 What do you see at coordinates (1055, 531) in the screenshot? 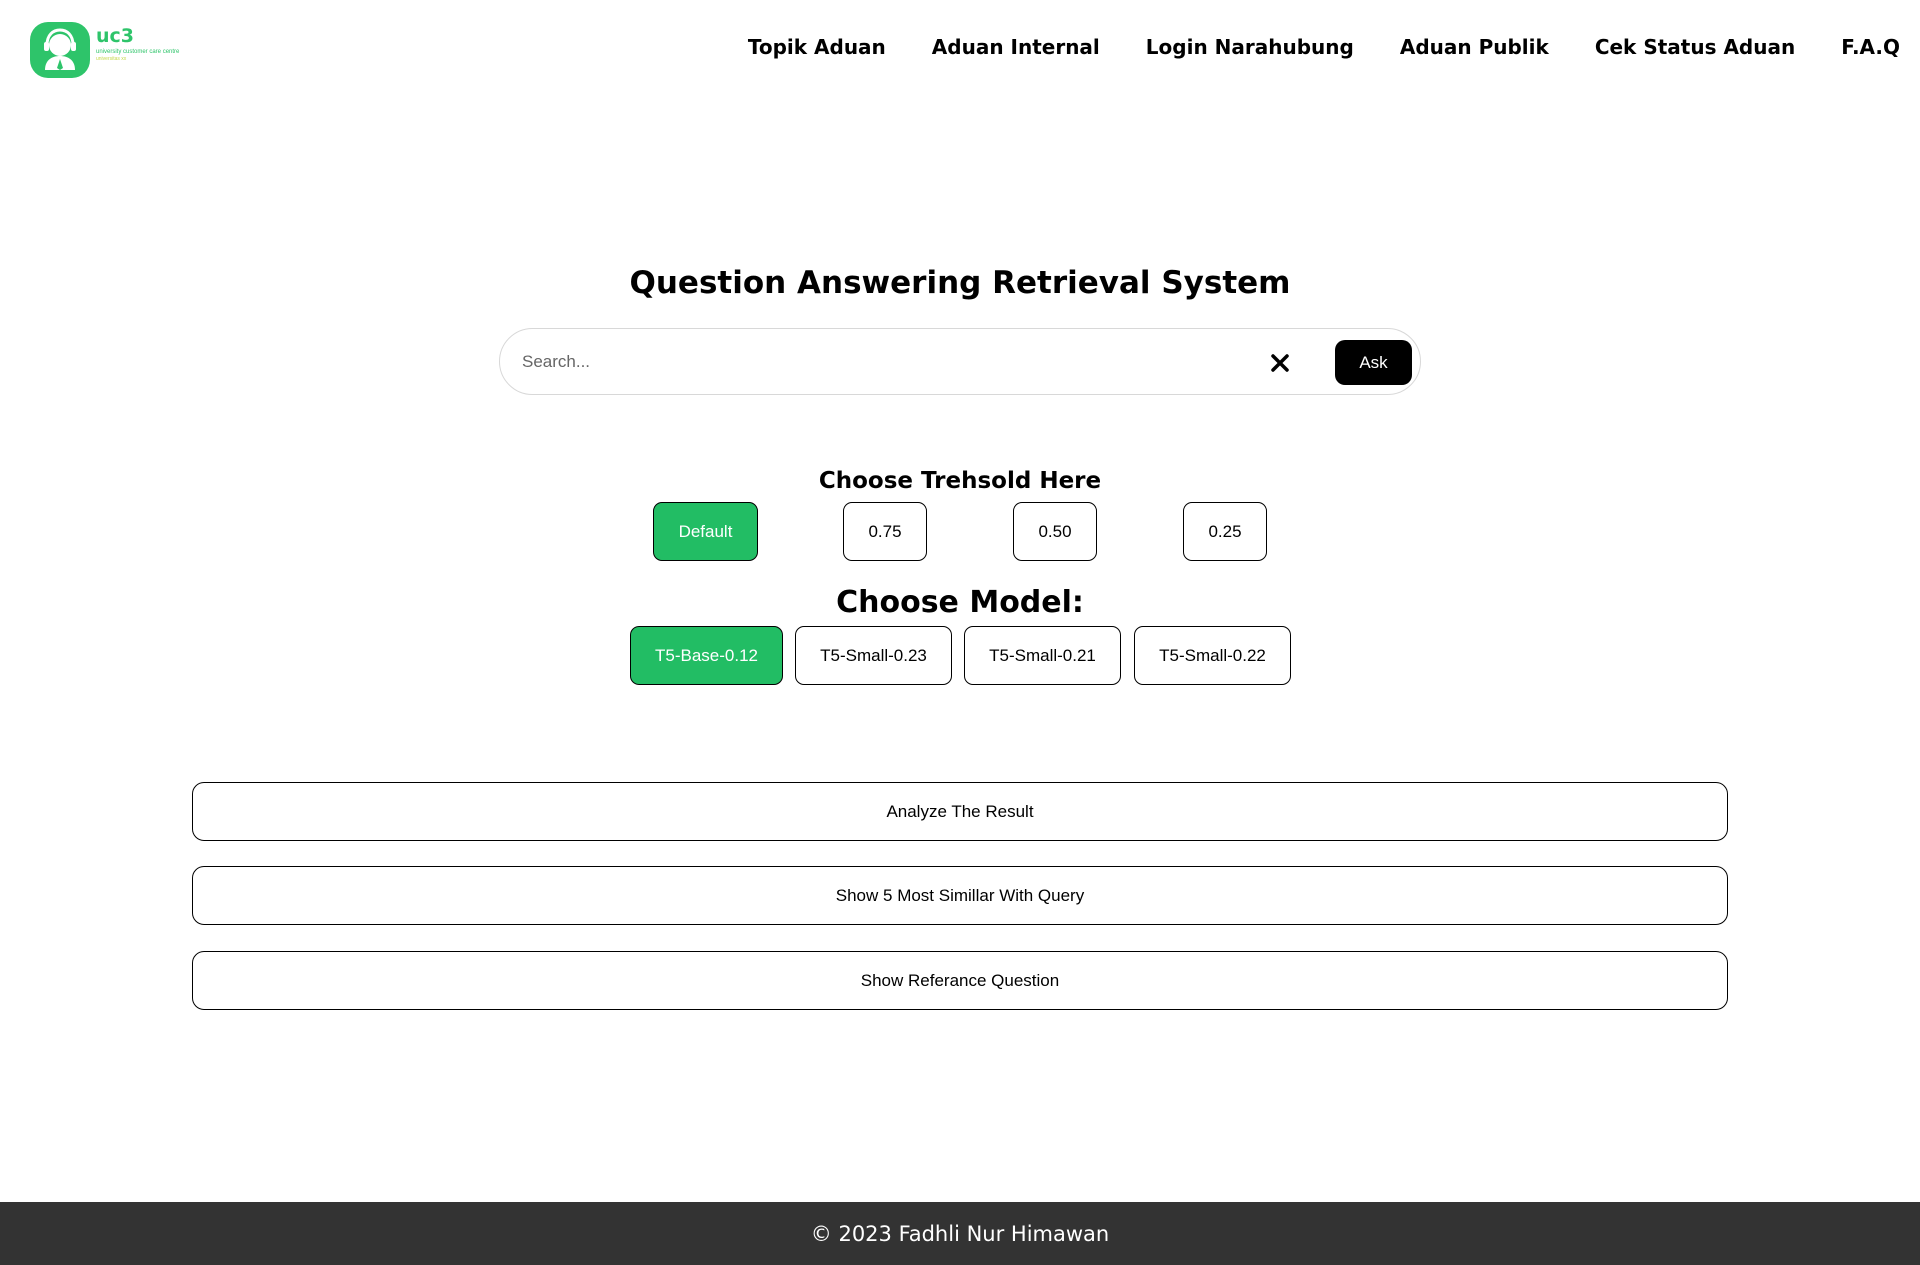
I see `threshold-option-050: 0.50` at bounding box center [1055, 531].